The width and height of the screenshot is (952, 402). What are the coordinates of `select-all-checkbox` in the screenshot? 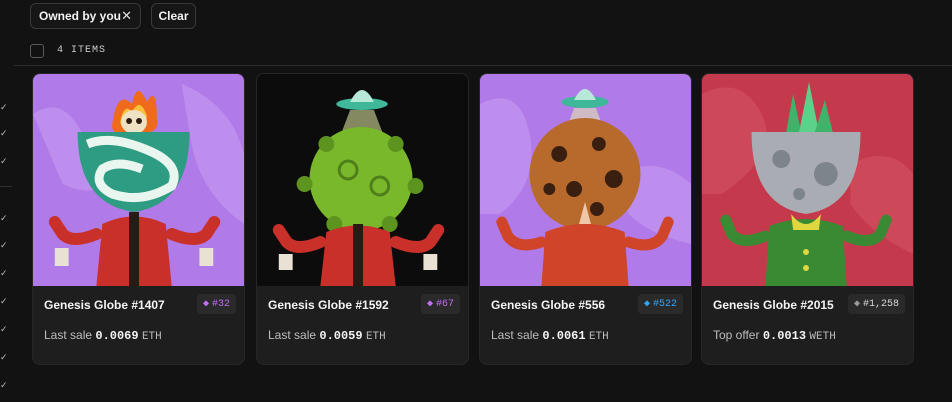 It's located at (37, 51).